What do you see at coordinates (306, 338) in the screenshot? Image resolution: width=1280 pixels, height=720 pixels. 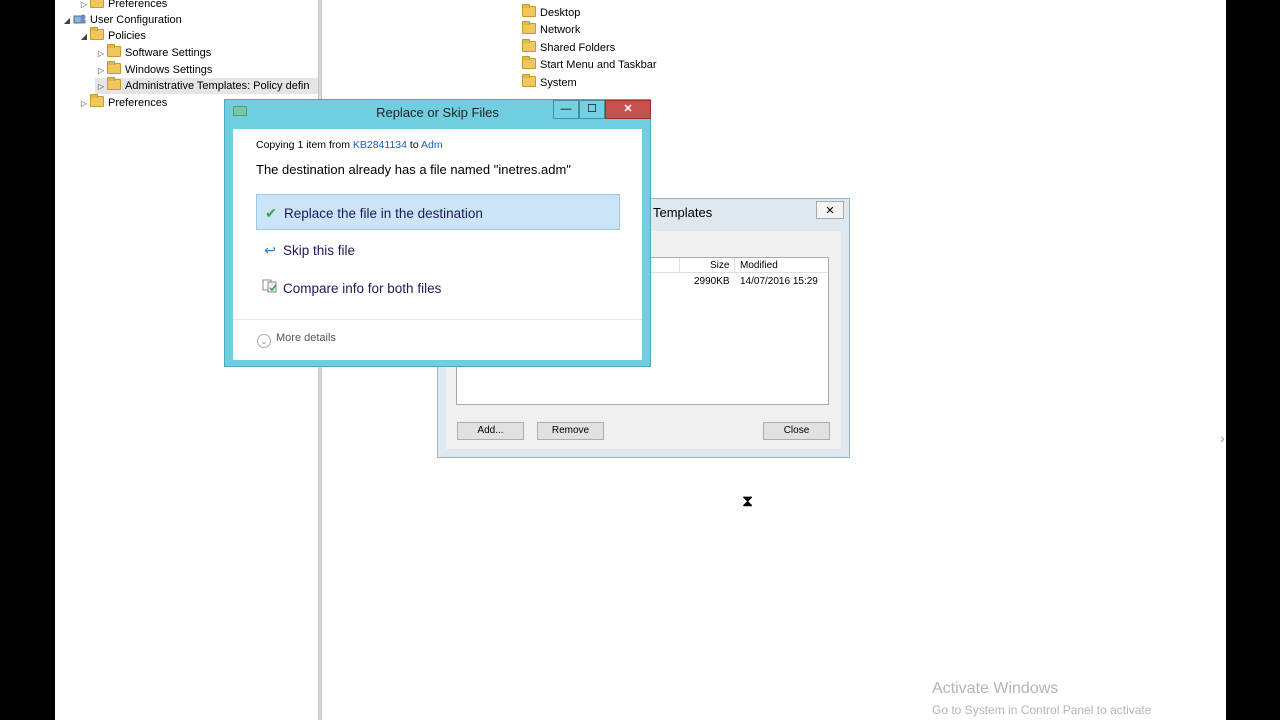 I see `more-details-label: More details` at bounding box center [306, 338].